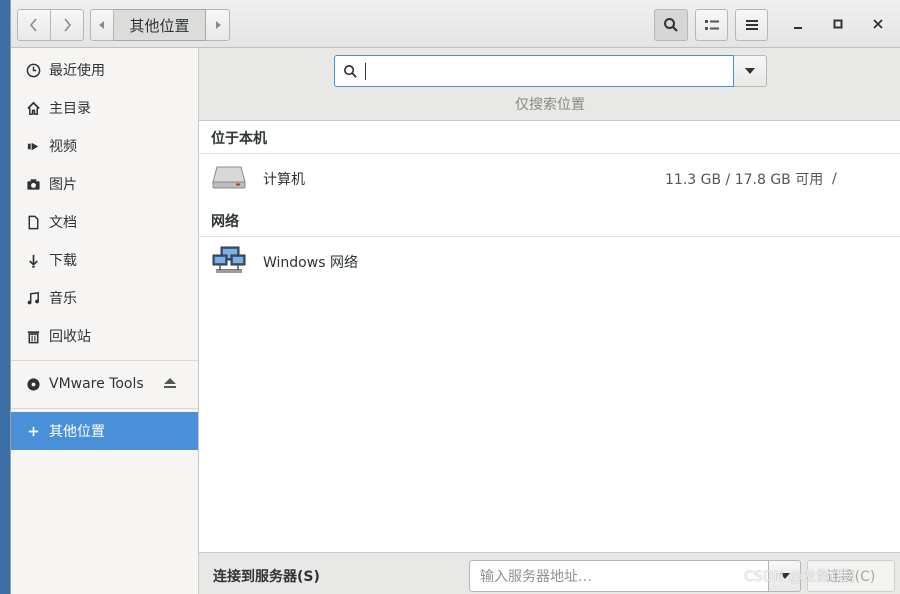 The image size is (900, 594). I want to click on search-hint: 仅搜索位置, so click(550, 105).